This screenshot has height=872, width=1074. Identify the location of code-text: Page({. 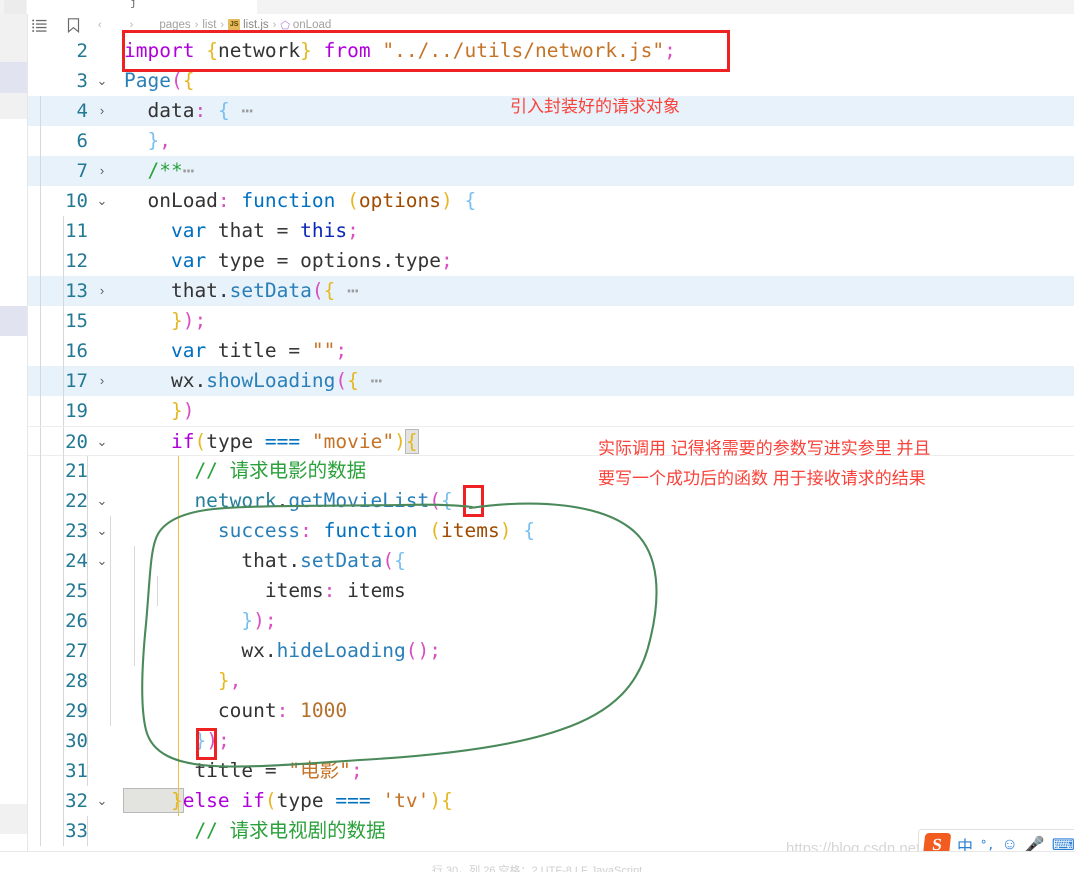
(159, 80).